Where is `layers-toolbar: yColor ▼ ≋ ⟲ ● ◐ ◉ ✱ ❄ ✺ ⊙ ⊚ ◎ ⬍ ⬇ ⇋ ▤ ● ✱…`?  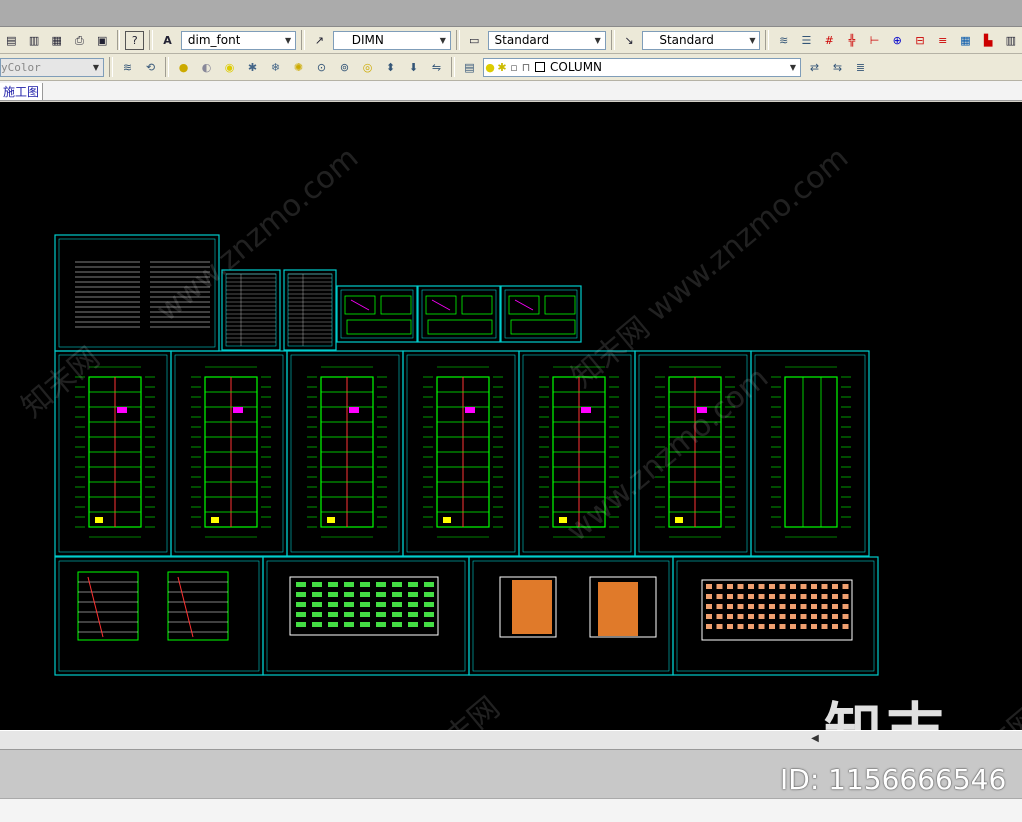
layers-toolbar: yColor ▼ ≋ ⟲ ● ◐ ◉ ✱ ❄ ✺ ⊙ ⊚ ◎ ⬍ ⬇ ⇋ ▤ ● ✱… is located at coordinates (511, 67).